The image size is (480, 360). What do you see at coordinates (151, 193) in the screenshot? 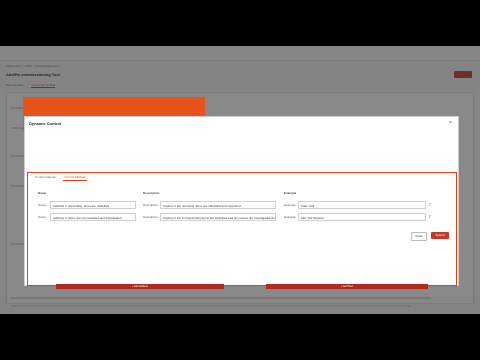
I see `column-header-description: Description` at bounding box center [151, 193].